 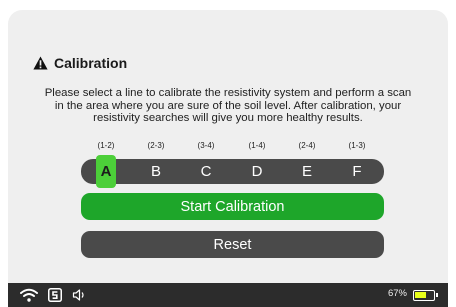 What do you see at coordinates (106, 171) in the screenshot?
I see `line-option-a: A` at bounding box center [106, 171].